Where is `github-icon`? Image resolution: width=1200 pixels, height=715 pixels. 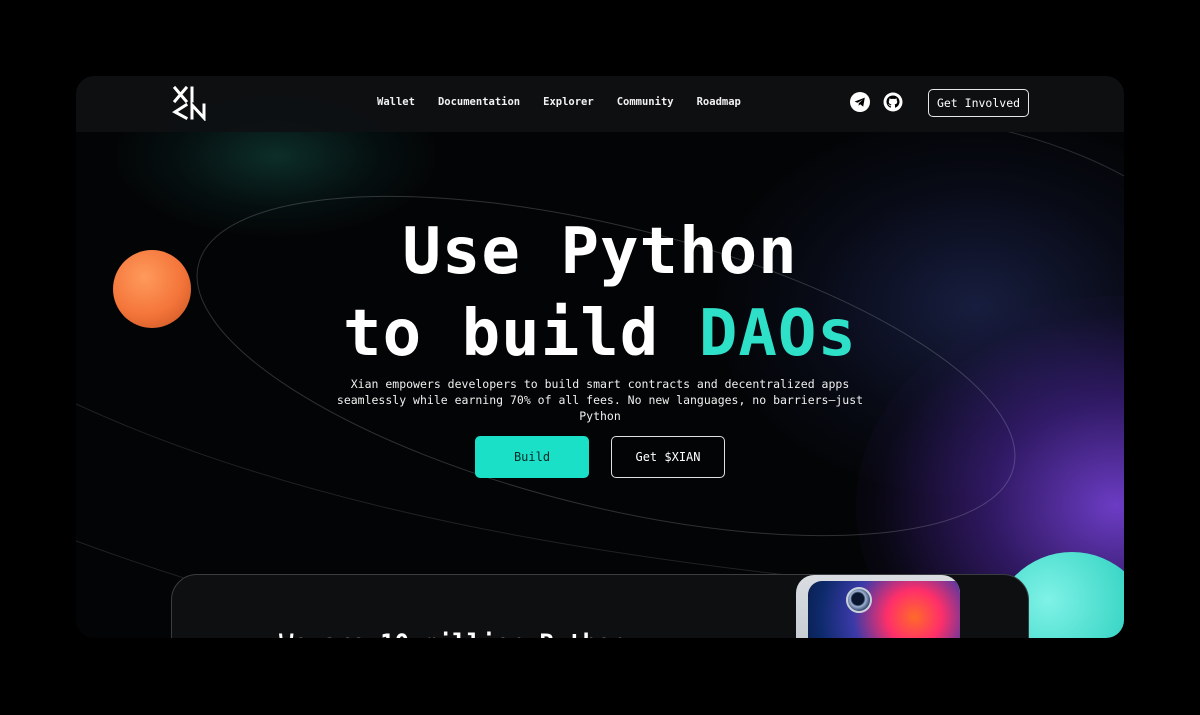
github-icon is located at coordinates (893, 102).